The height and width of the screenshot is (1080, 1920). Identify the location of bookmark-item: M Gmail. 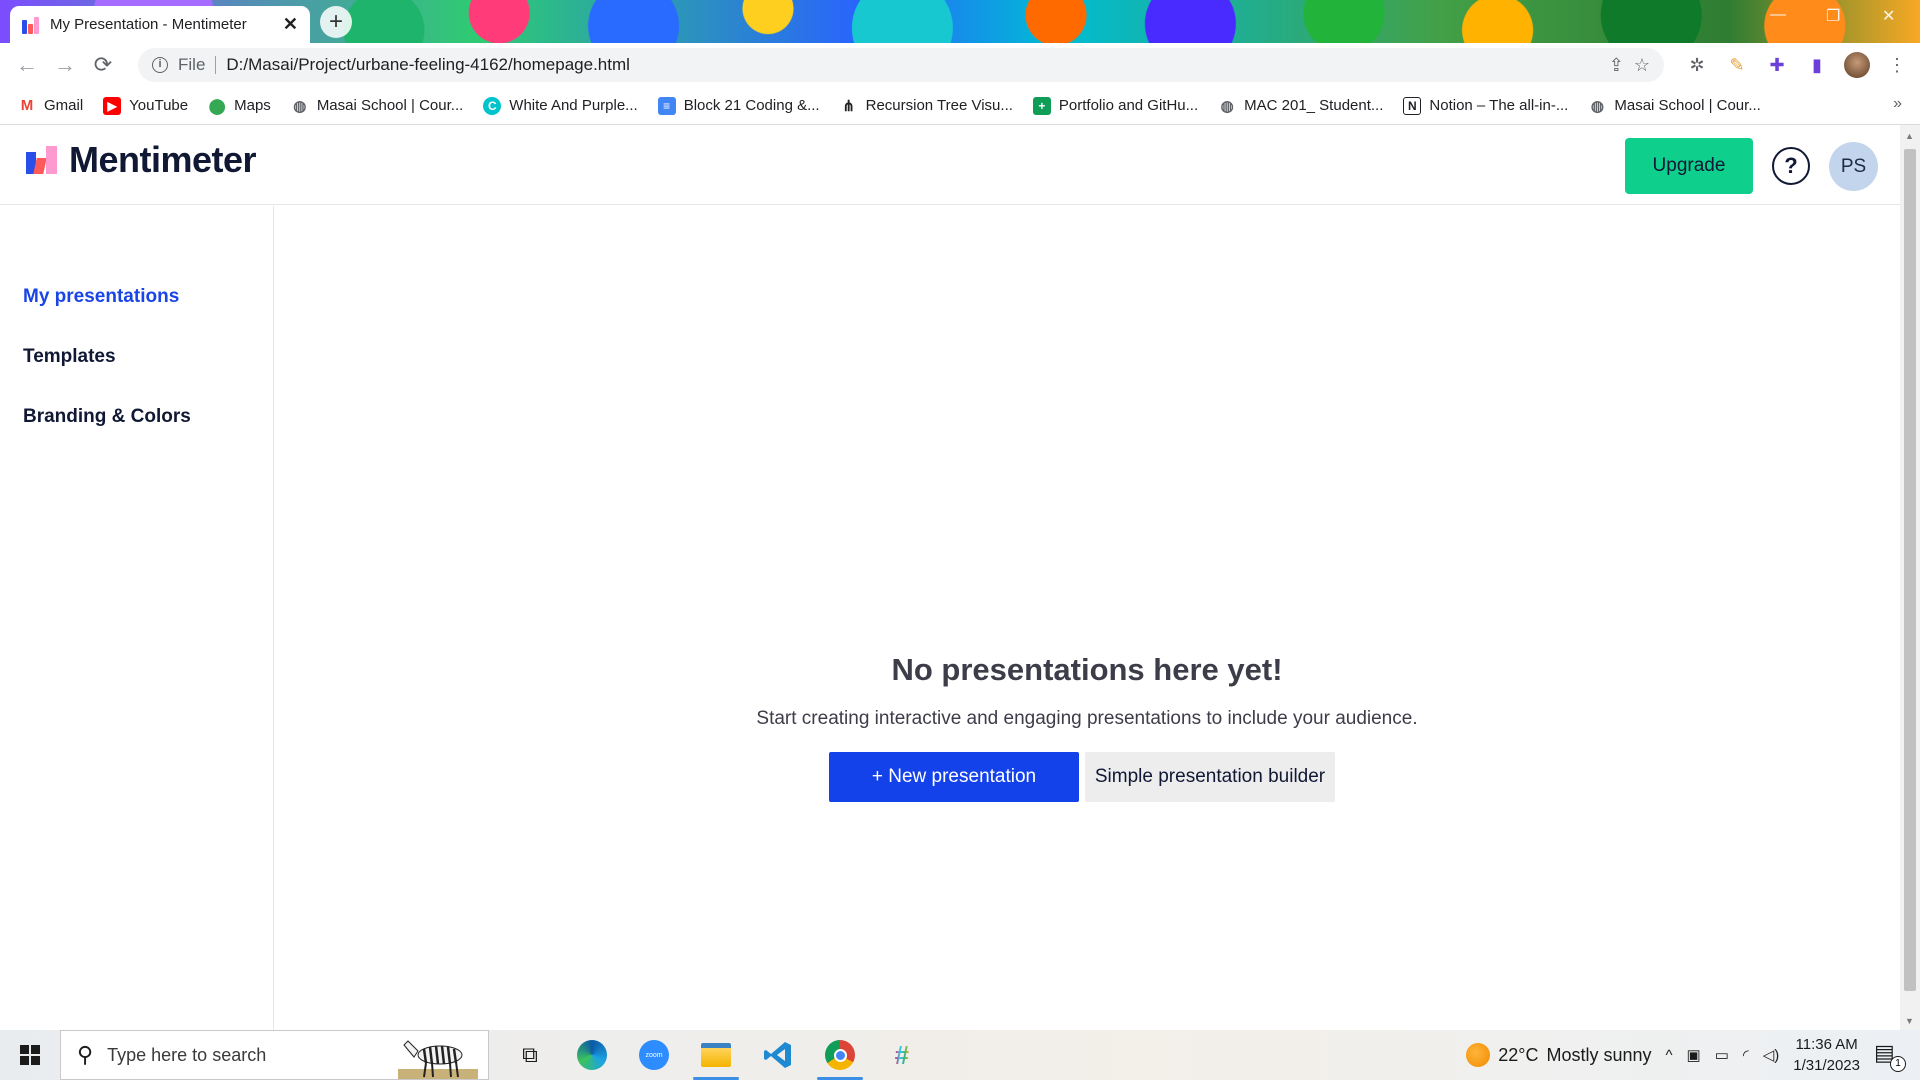
(50, 106).